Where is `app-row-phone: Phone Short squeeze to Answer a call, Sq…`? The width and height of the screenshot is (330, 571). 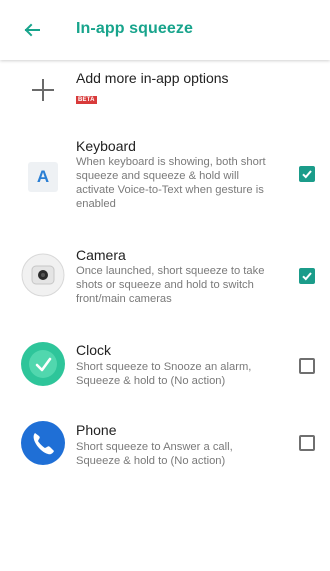 app-row-phone: Phone Short squeeze to Answer a call, Sq… is located at coordinates (165, 445).